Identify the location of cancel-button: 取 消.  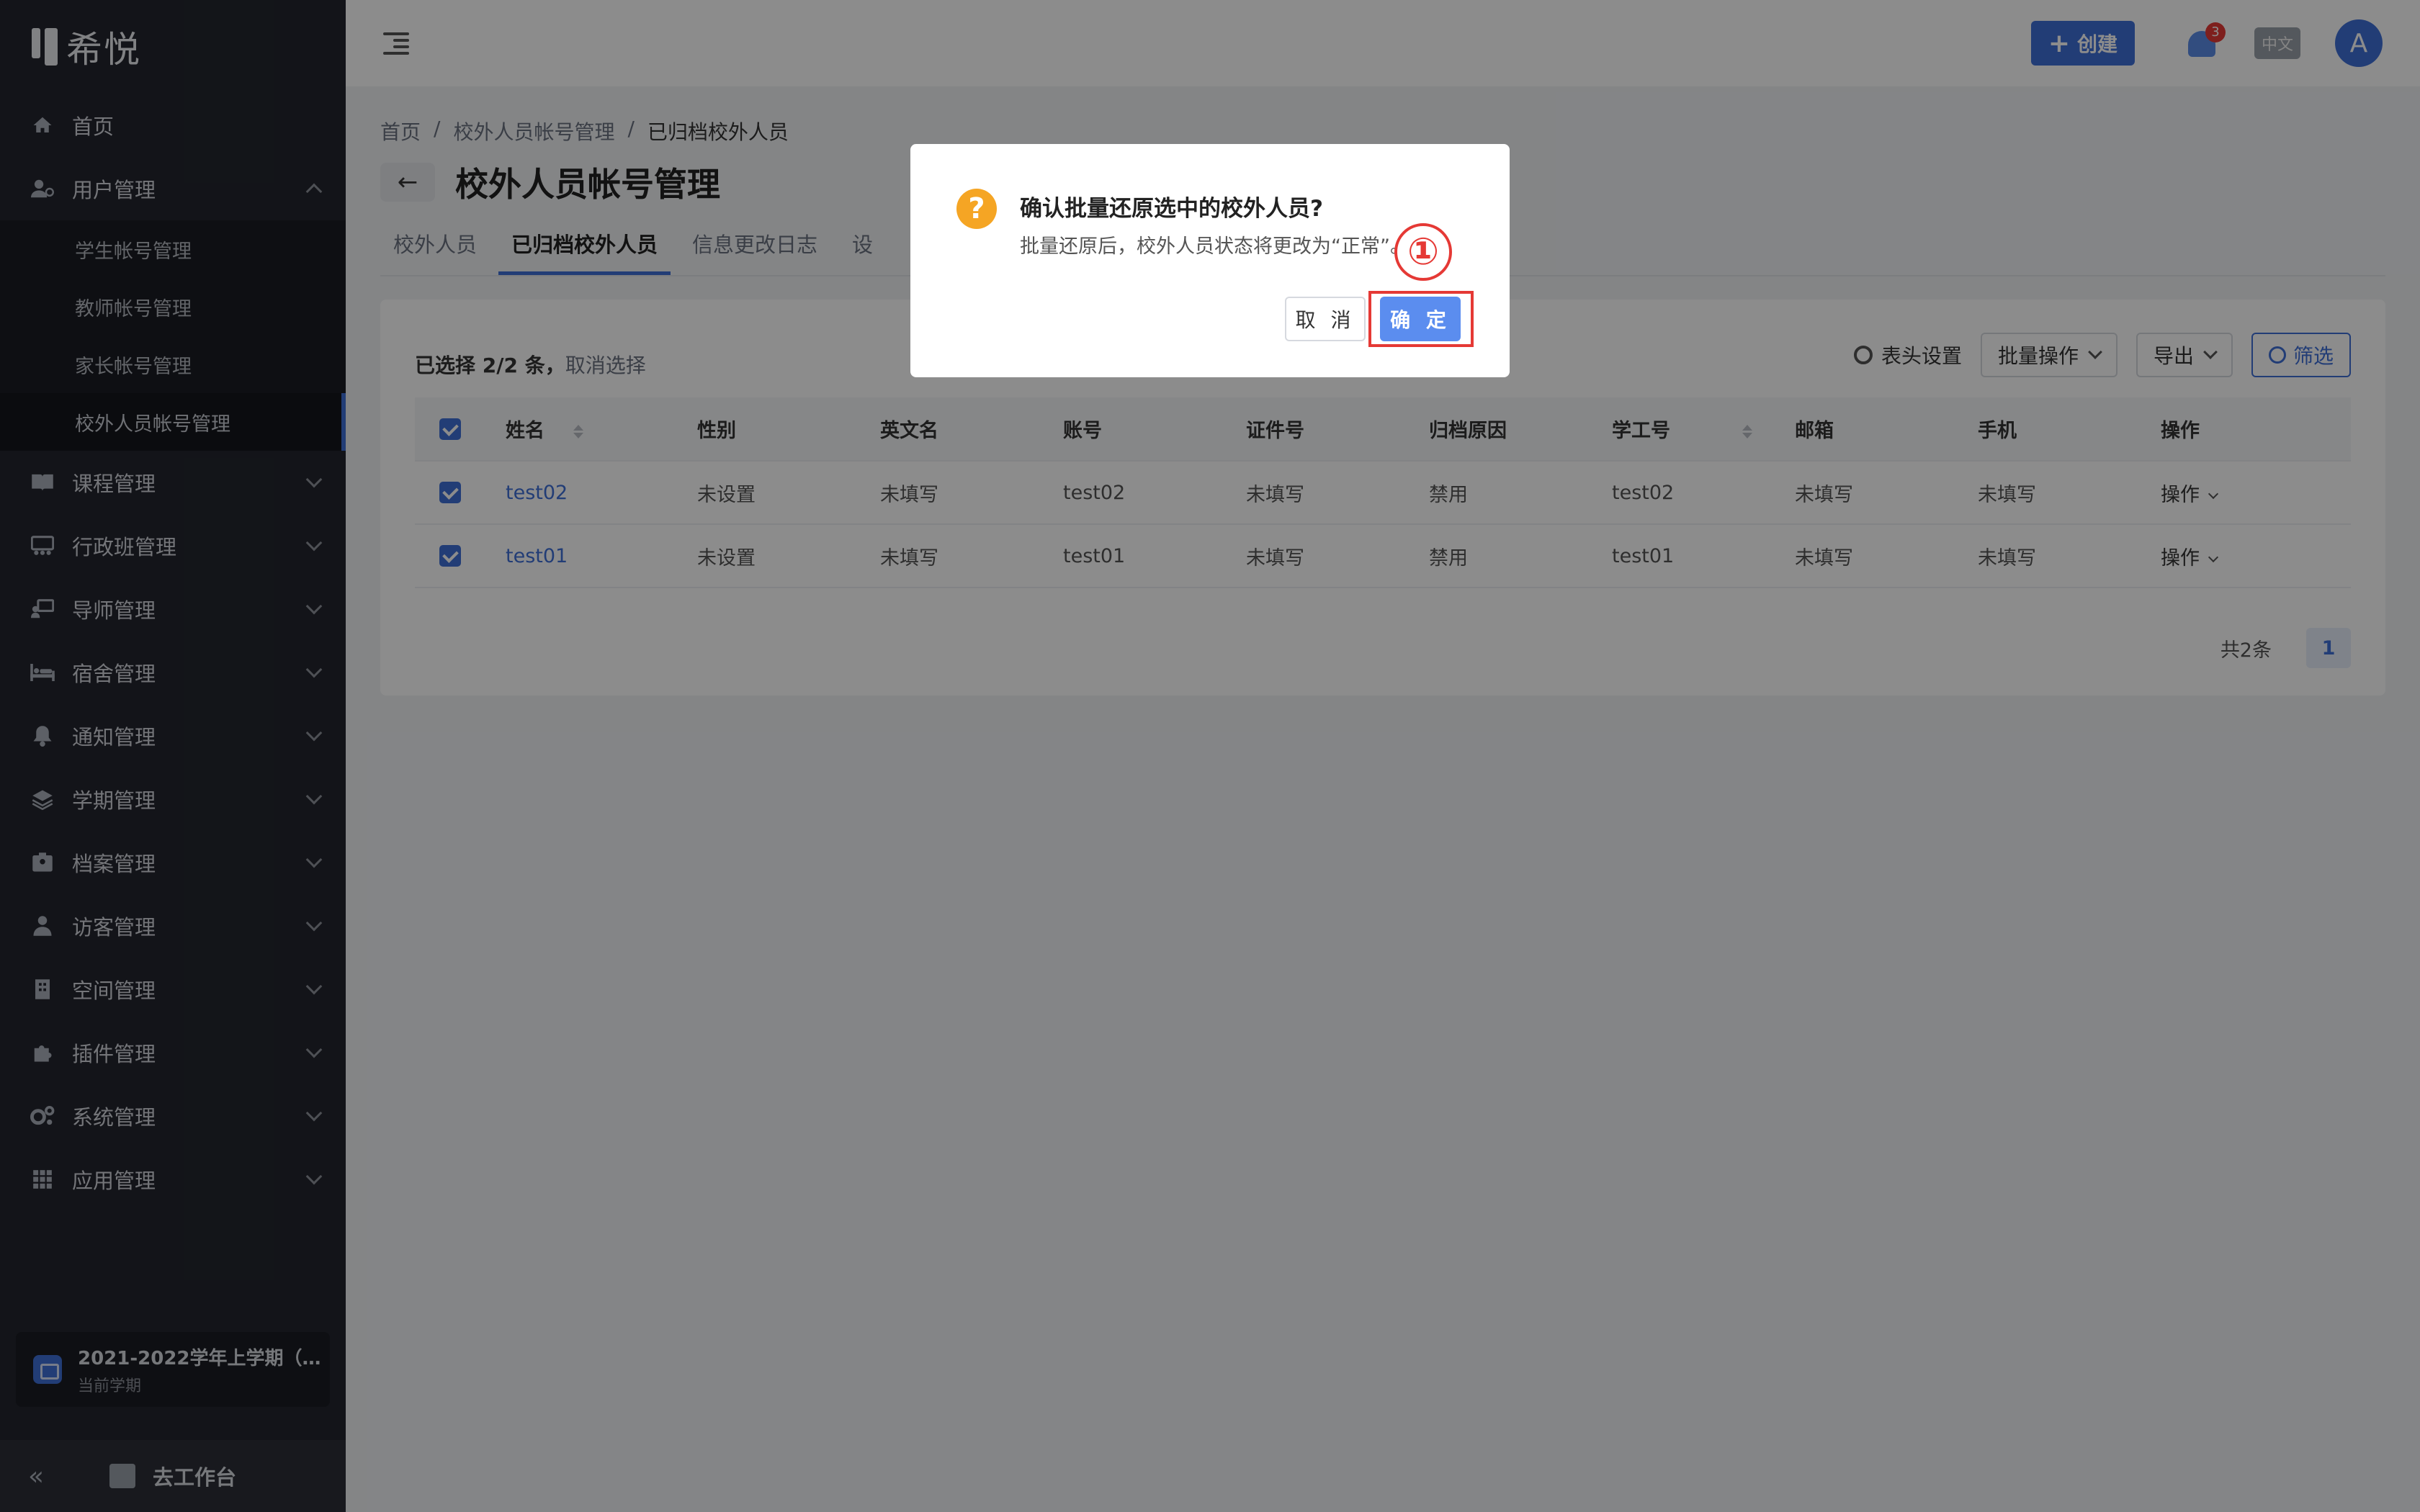
(1325, 319).